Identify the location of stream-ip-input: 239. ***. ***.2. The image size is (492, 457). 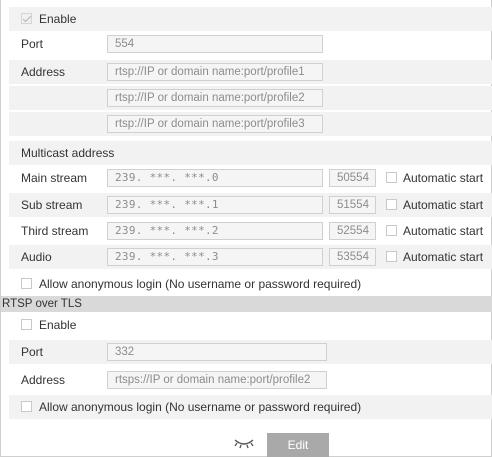
(215, 231).